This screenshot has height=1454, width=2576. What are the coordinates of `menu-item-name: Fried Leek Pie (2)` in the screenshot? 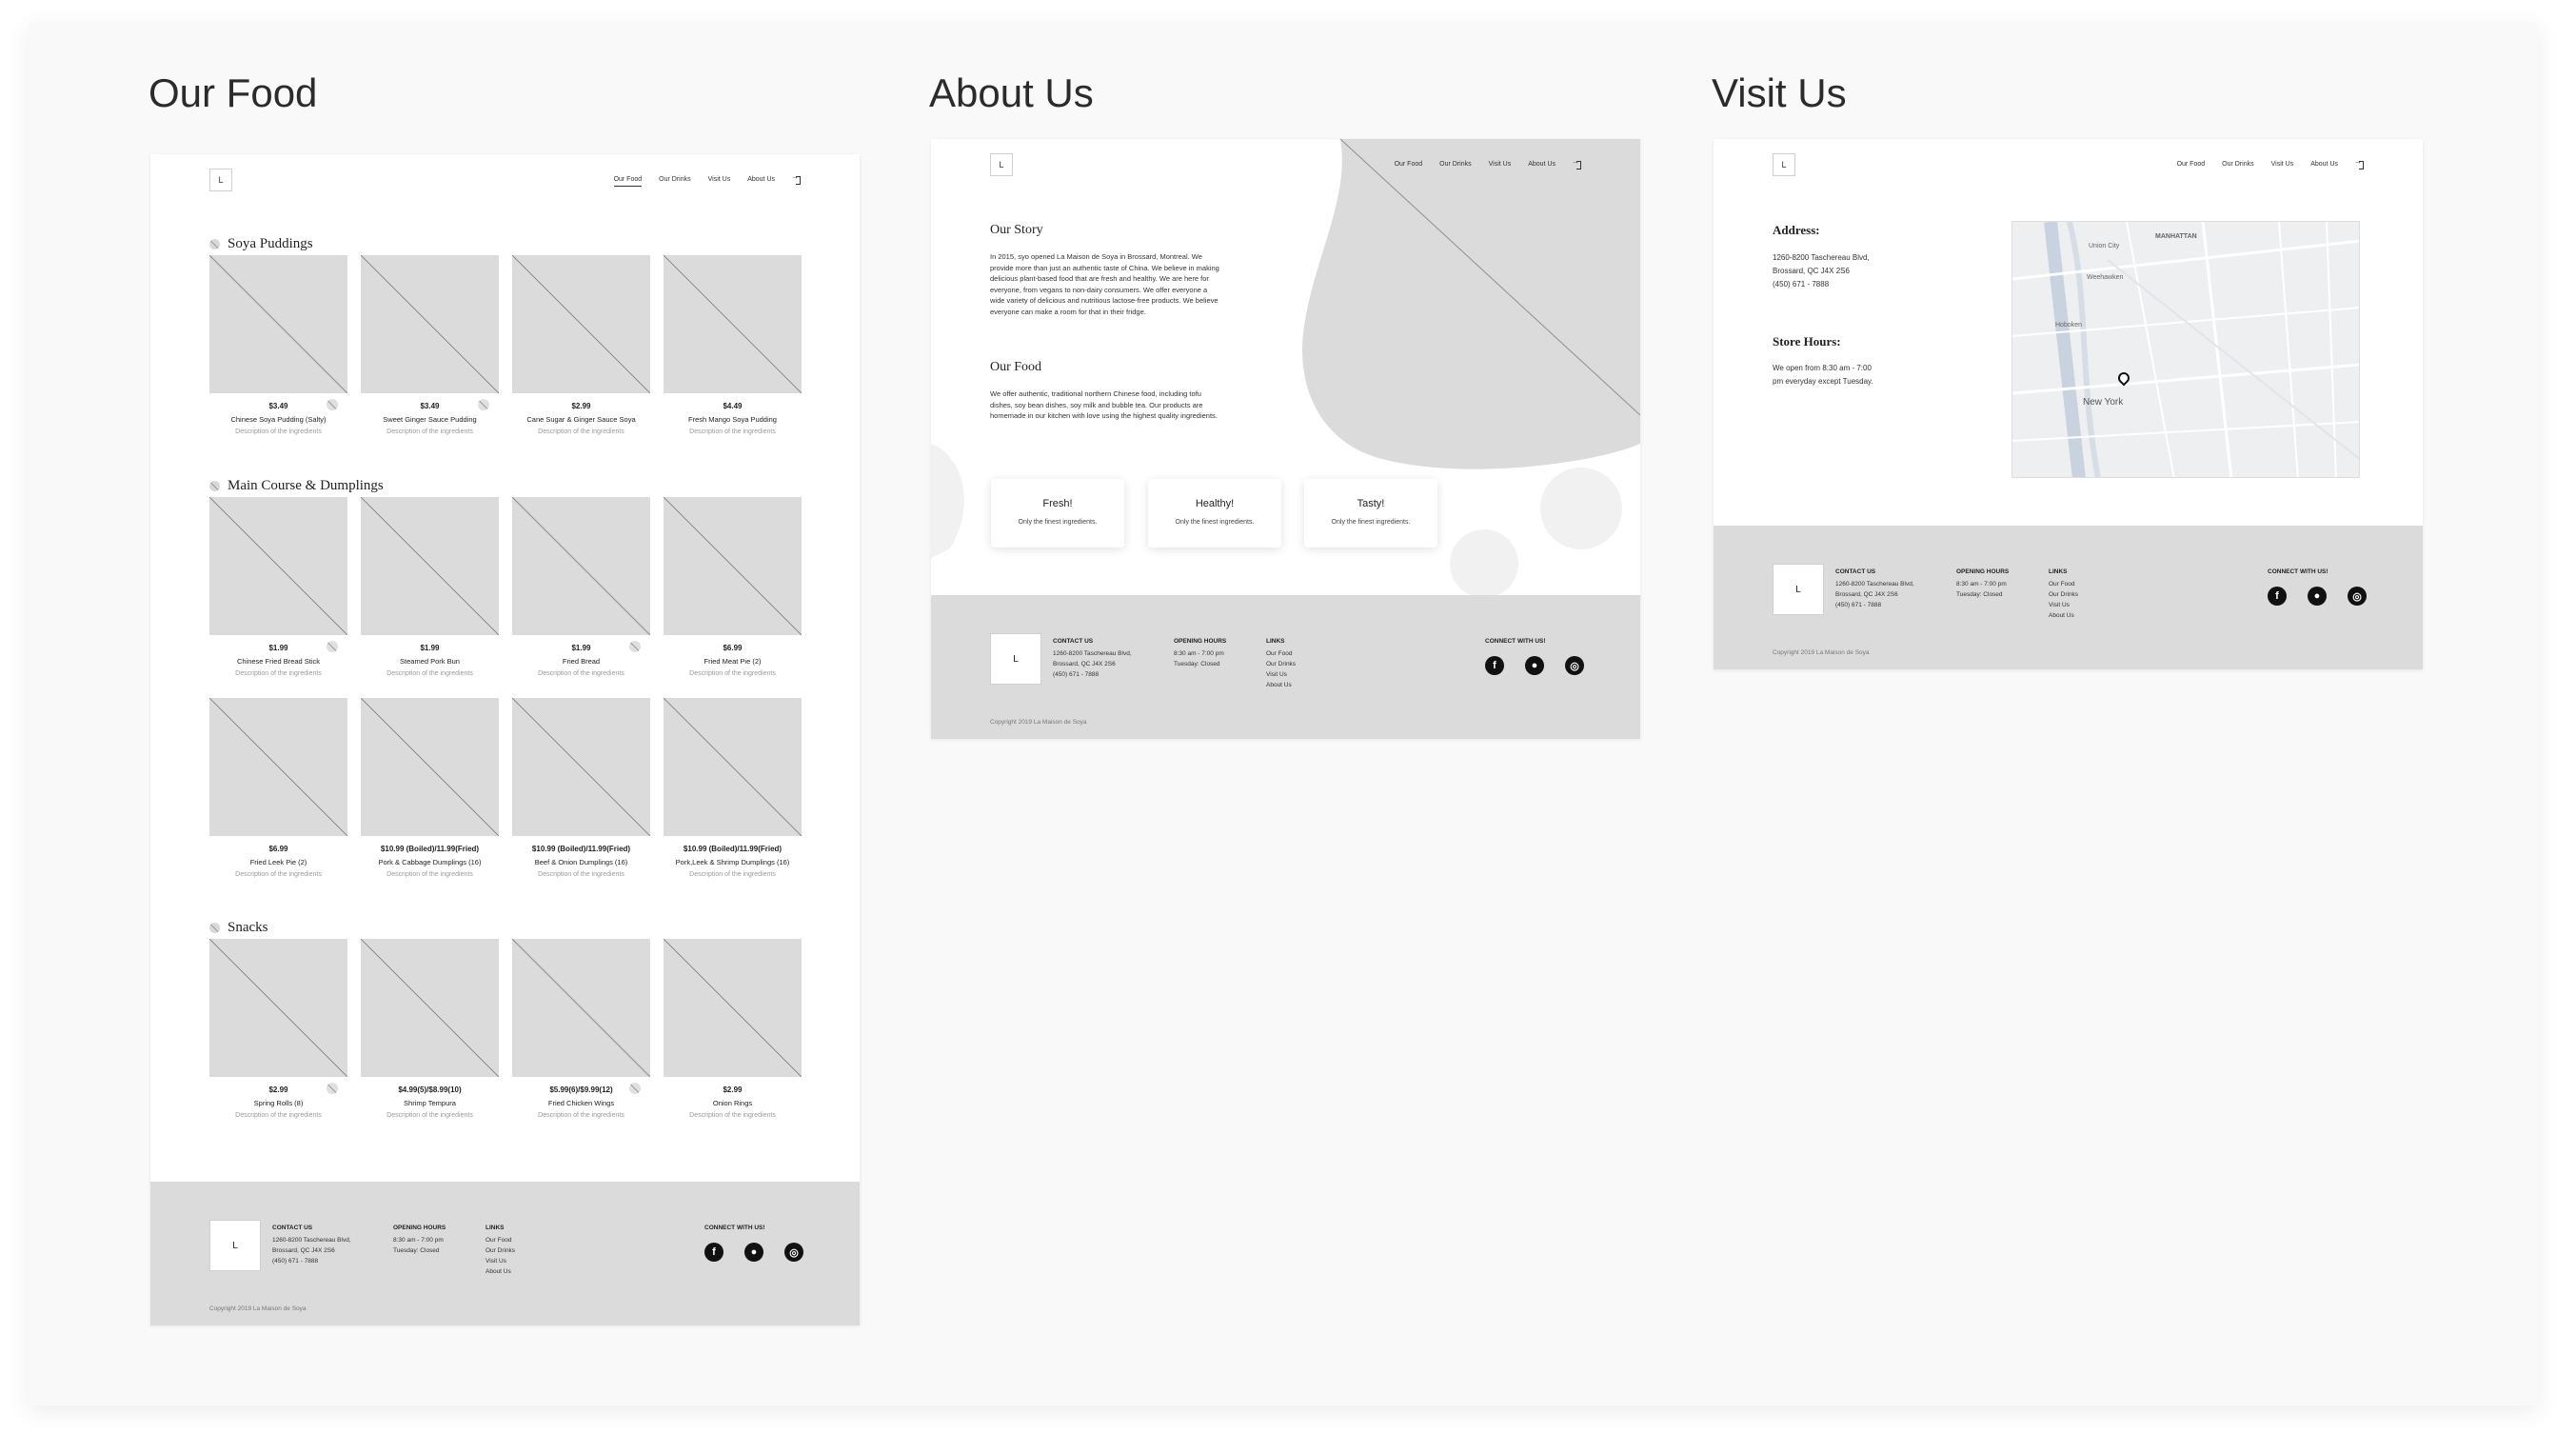 It's located at (278, 862).